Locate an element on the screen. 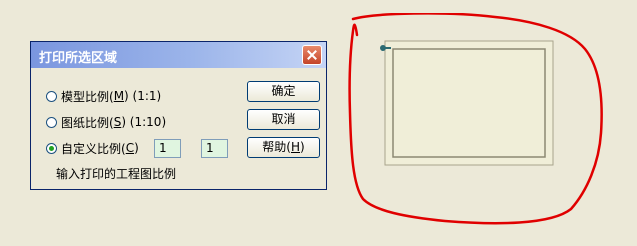 The image size is (637, 246). radio-model-scale-label: 模型比例( is located at coordinates (87, 96).